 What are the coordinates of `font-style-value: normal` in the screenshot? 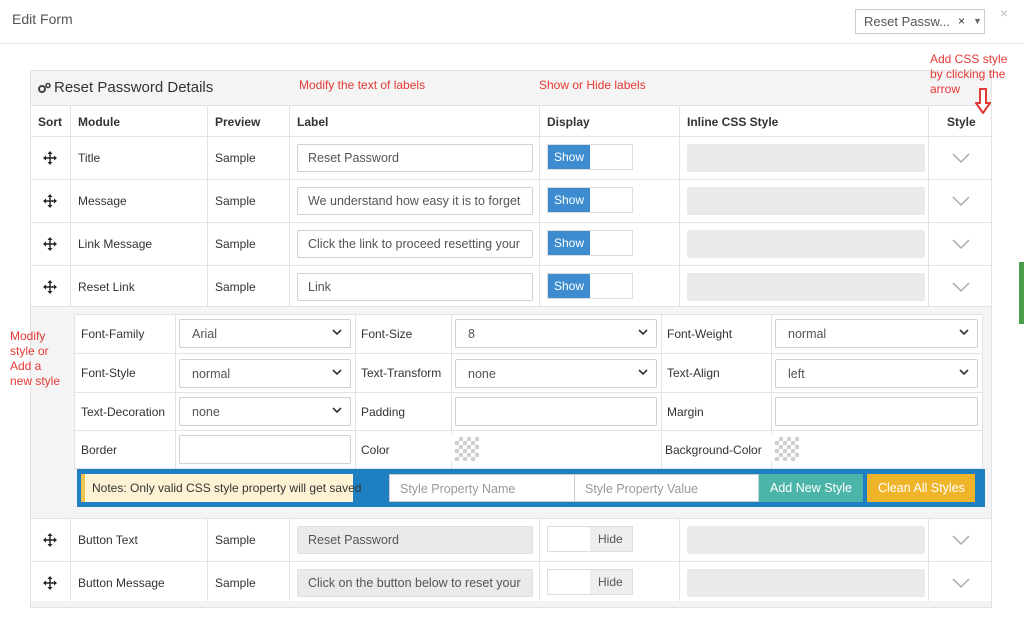 It's located at (211, 374).